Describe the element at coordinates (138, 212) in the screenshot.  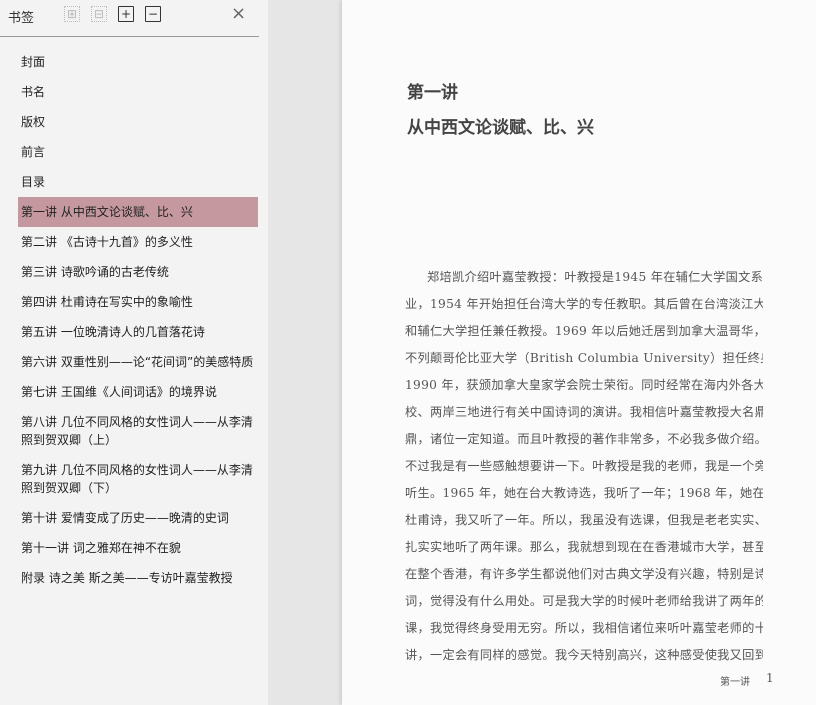
I see `bookmark-item: 第一讲 从中西文论谈赋、比、兴` at that location.